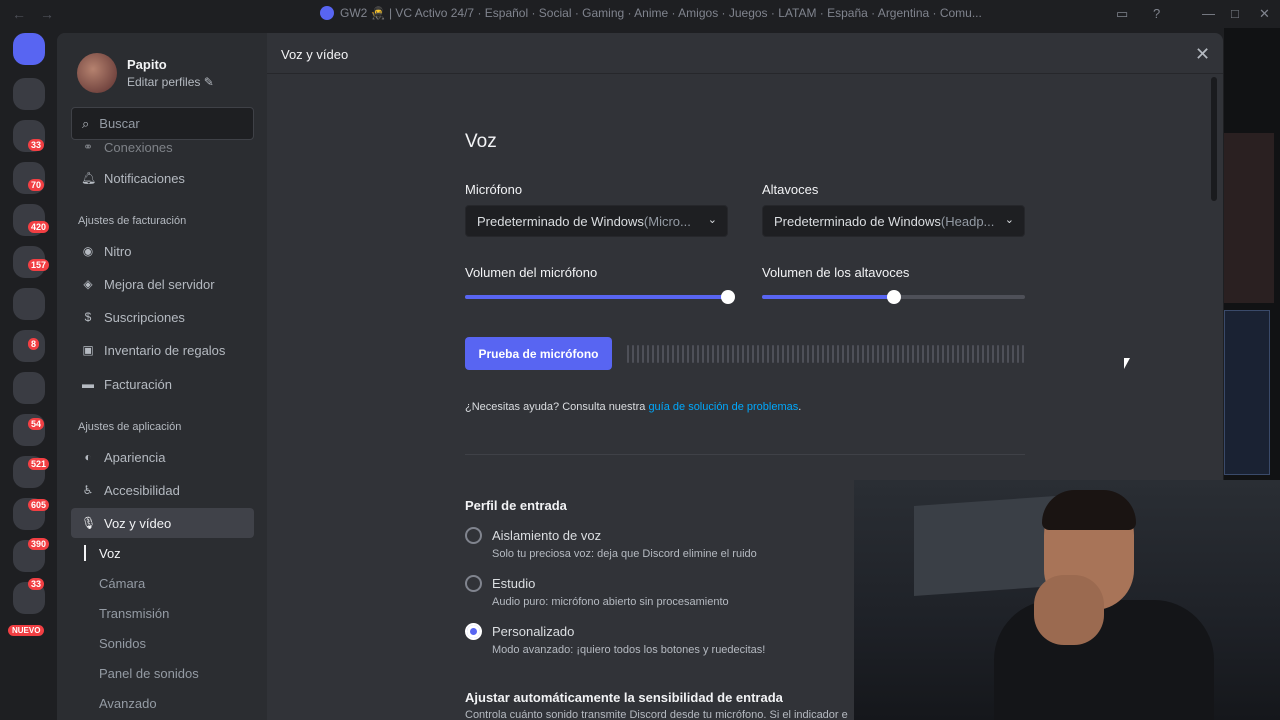 Image resolution: width=1280 pixels, height=720 pixels. What do you see at coordinates (122, 583) in the screenshot?
I see `subitem-camera: Cámara` at bounding box center [122, 583].